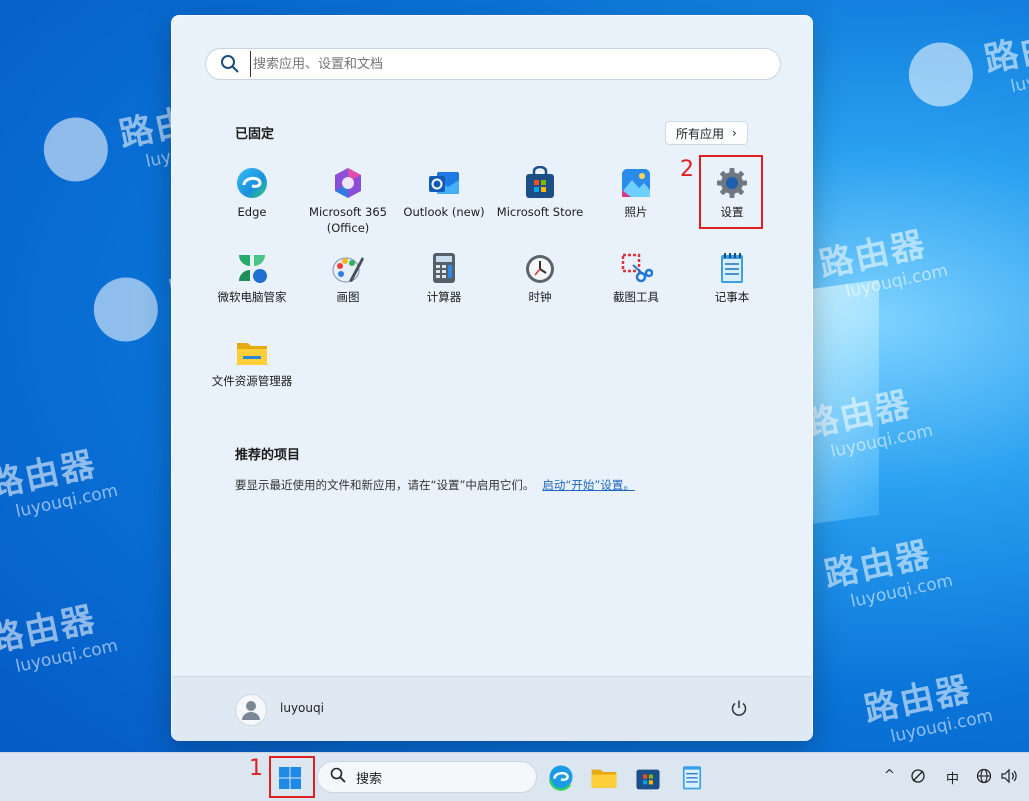 The image size is (1029, 801). I want to click on start-search-box, so click(493, 64).